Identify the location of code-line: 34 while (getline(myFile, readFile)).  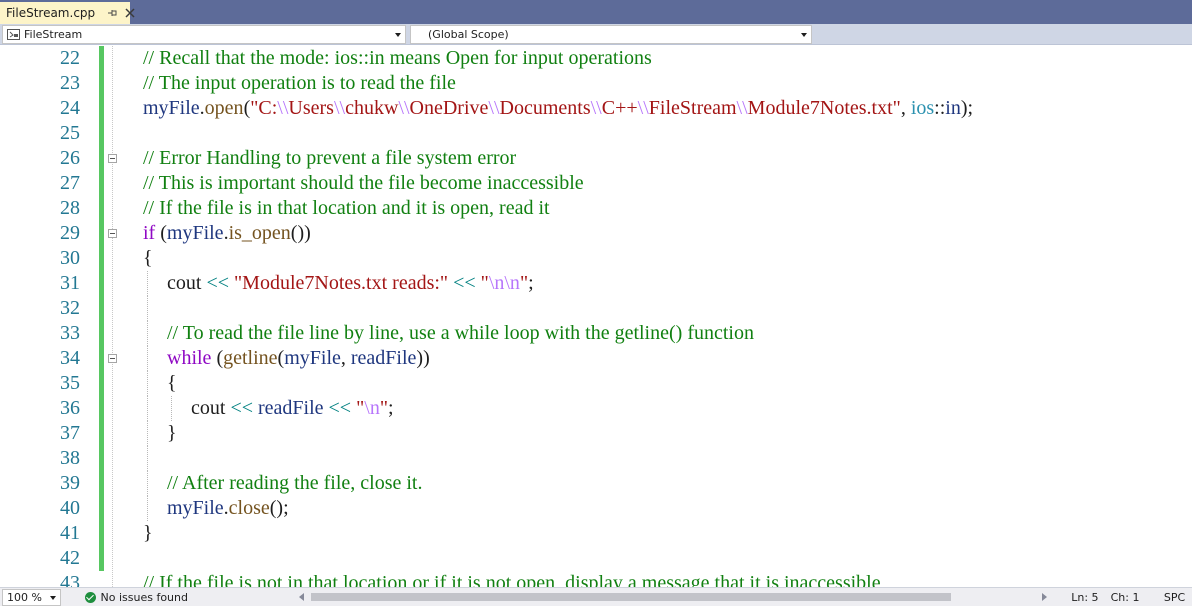
(596, 358).